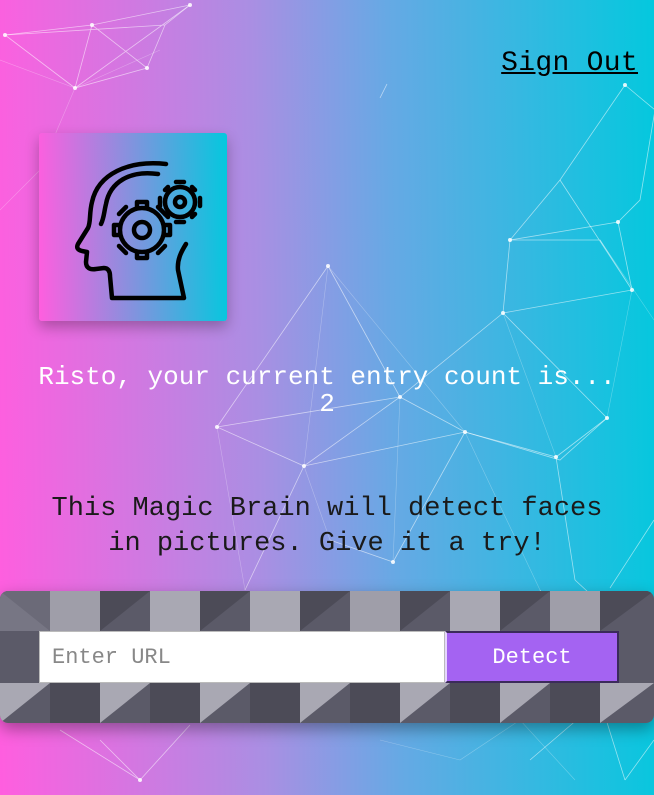  I want to click on entry-count-section: Risto, your current entry count is... 2, so click(327, 389).